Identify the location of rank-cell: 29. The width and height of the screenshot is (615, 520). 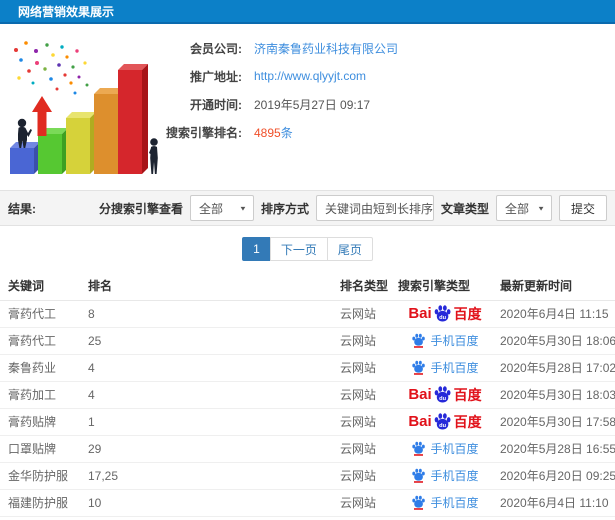
(206, 449).